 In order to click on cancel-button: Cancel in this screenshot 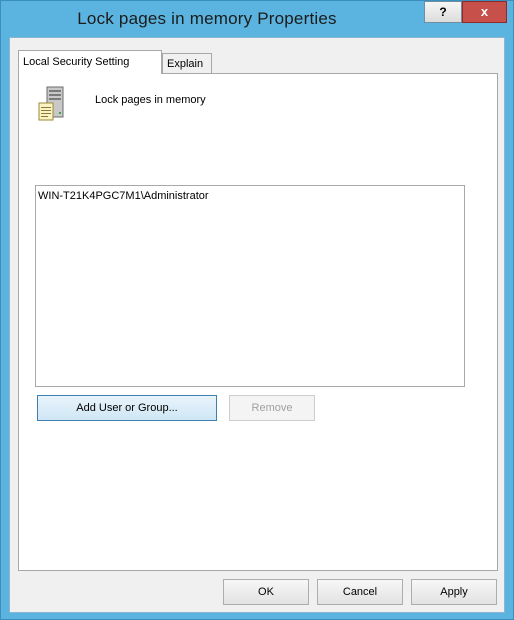, I will do `click(360, 592)`.